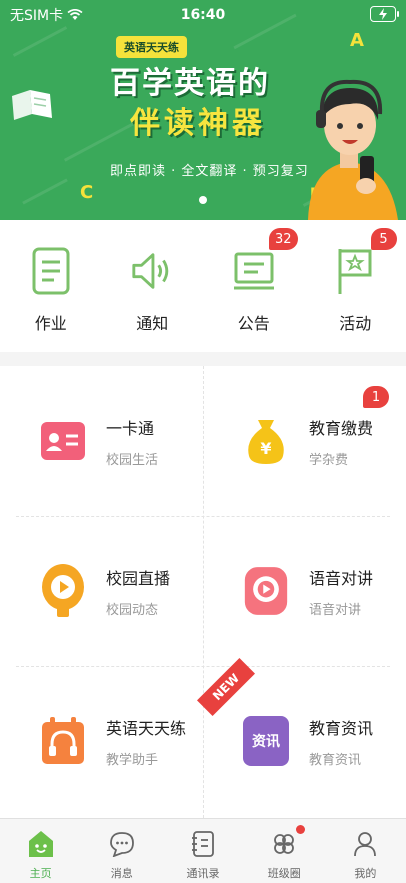 The image size is (406, 883). What do you see at coordinates (121, 873) in the screenshot?
I see `tab-label: 消息` at bounding box center [121, 873].